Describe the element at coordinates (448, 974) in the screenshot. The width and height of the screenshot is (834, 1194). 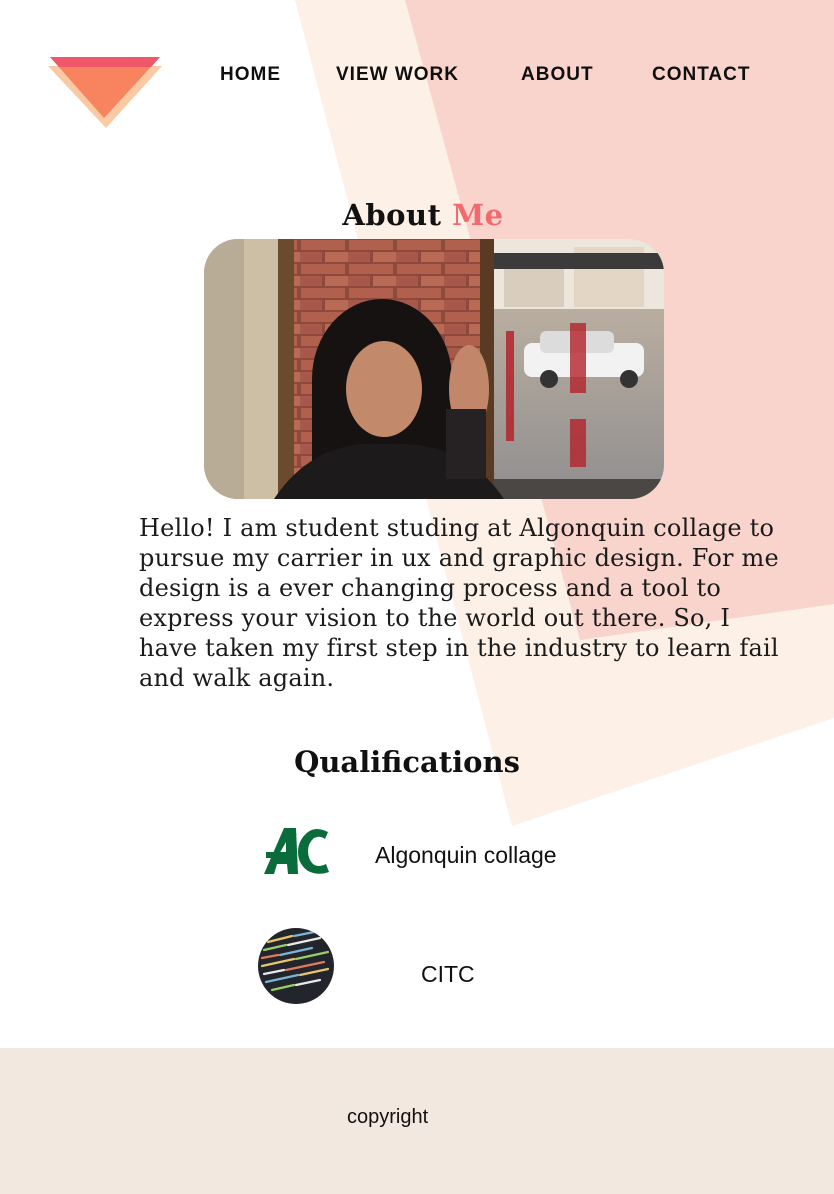
I see `qualification-name-citc: CITC` at that location.